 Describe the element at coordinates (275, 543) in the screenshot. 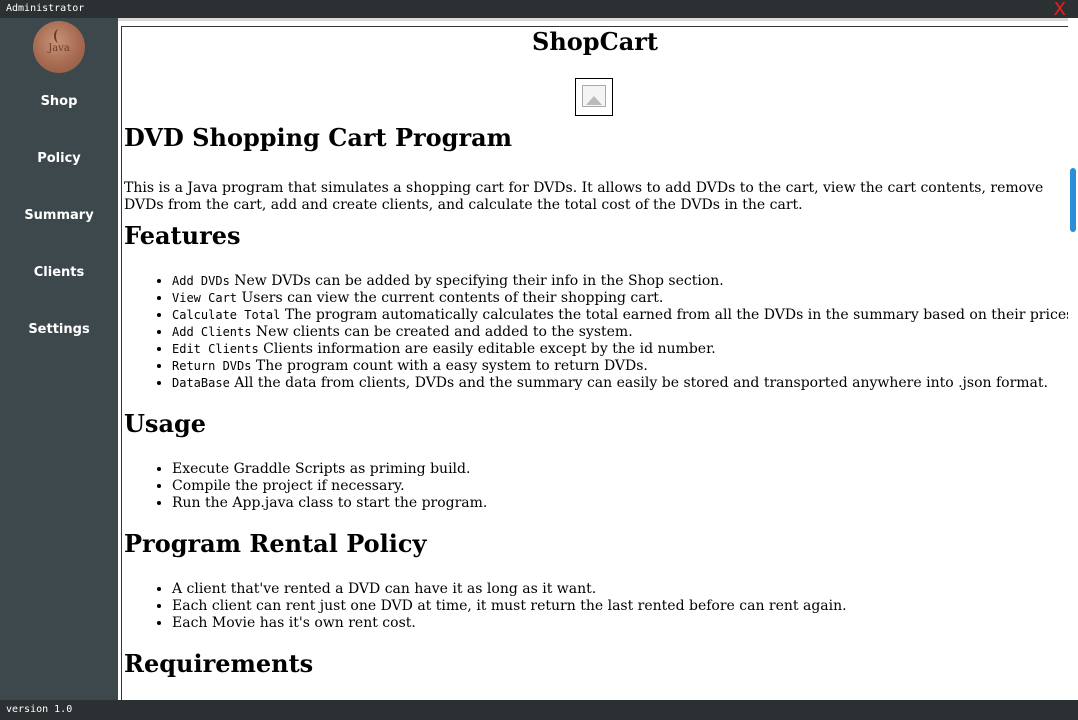

I see `heading-rental-policy: Program Rental Policy` at that location.